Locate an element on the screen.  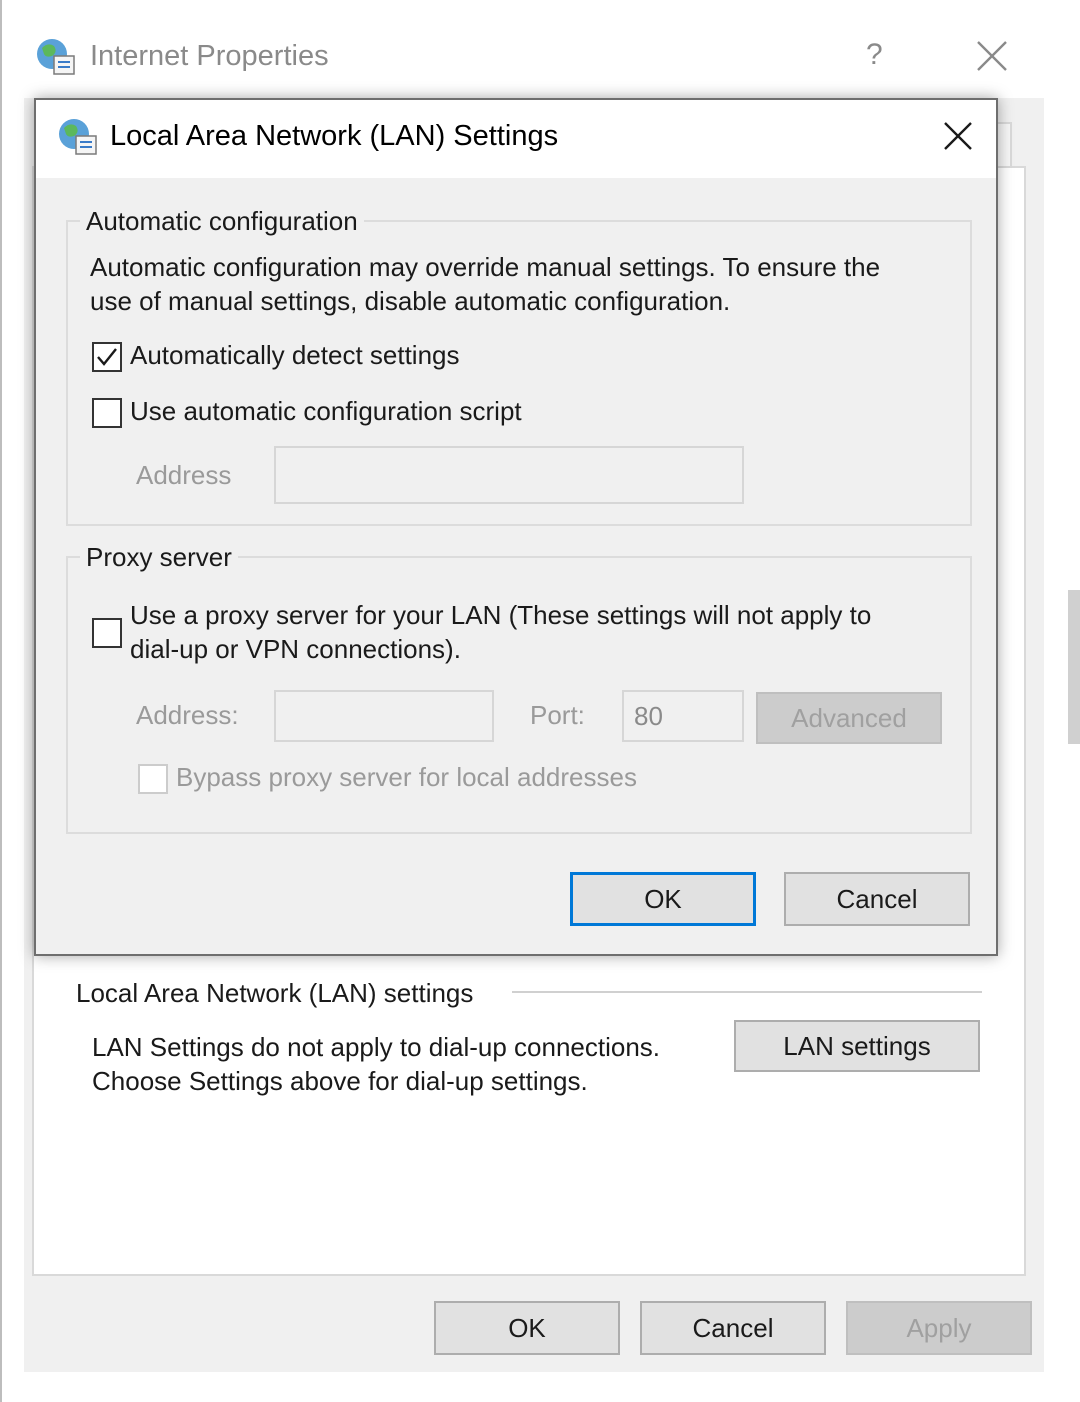
bypass-local-label: Bypass proxy server for local addresses is located at coordinates (406, 777).